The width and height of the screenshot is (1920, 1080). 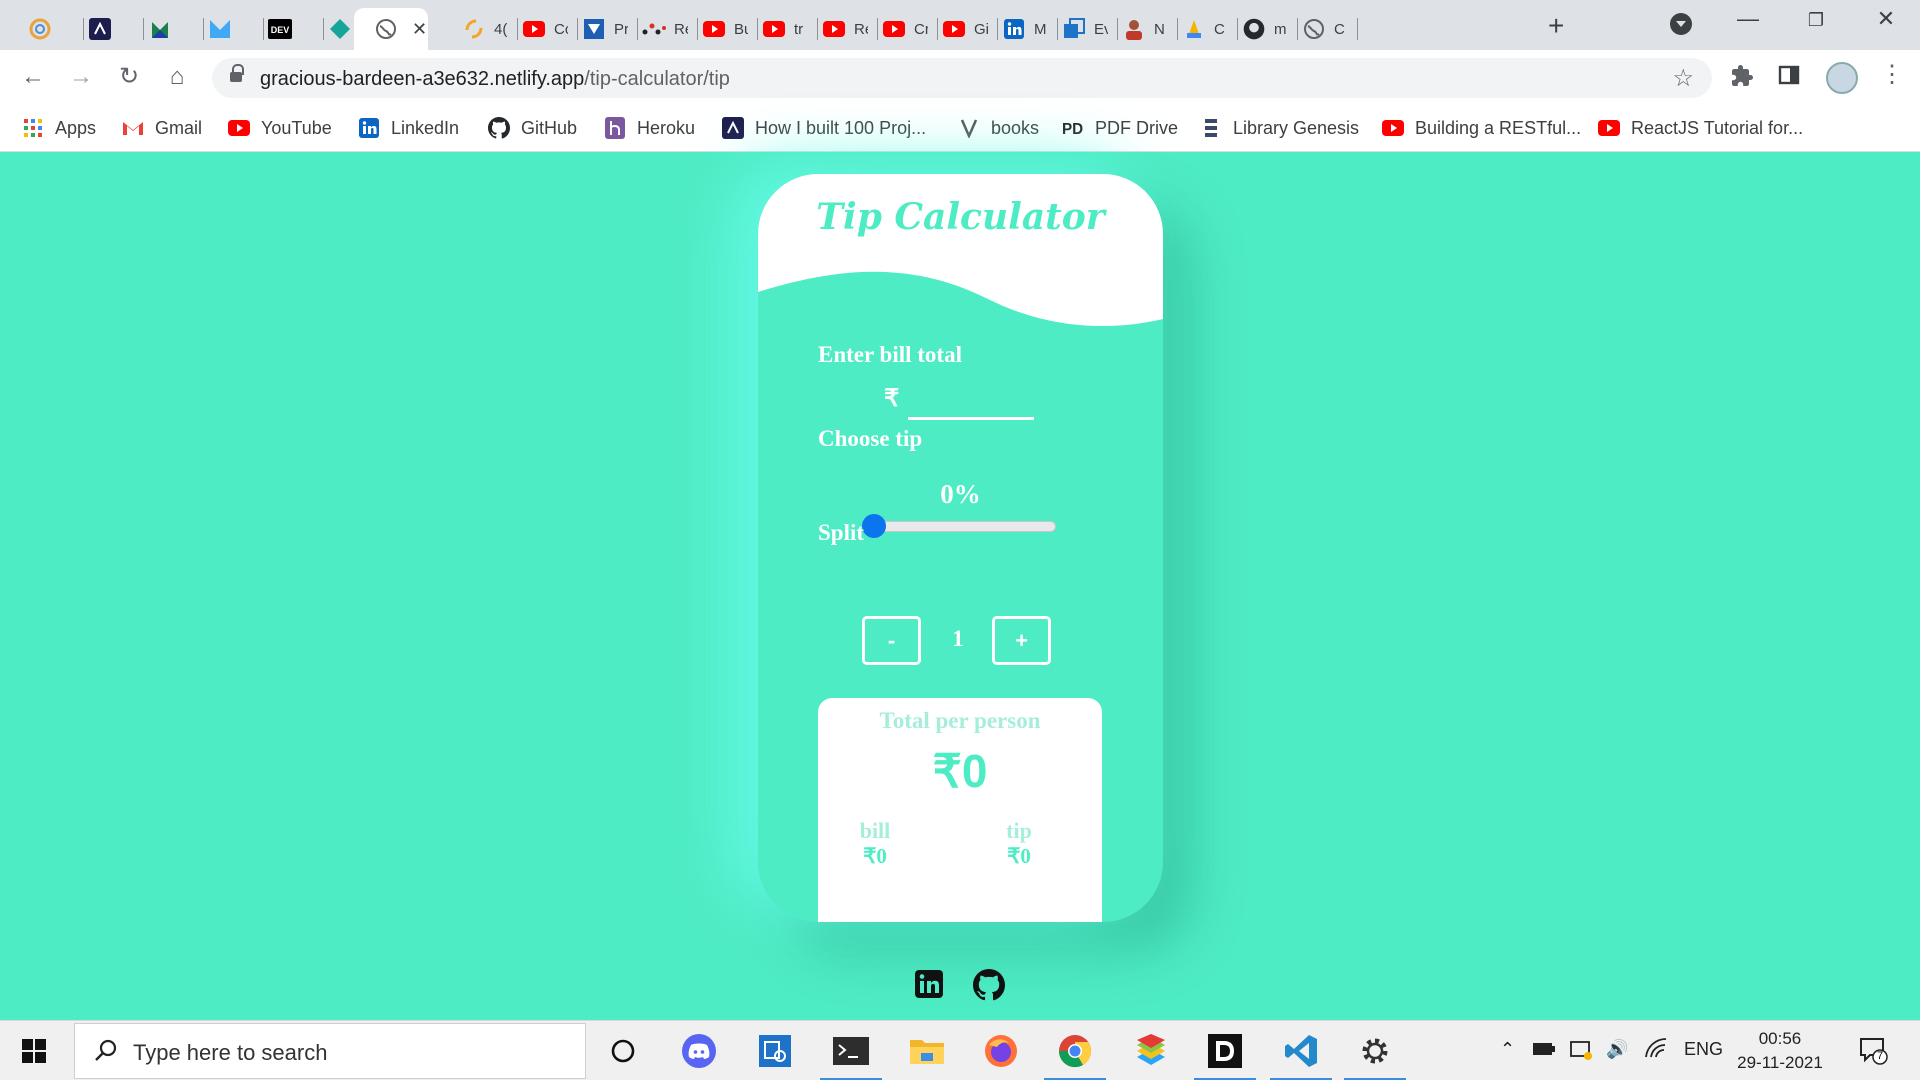 What do you see at coordinates (1544, 1051) in the screenshot?
I see `battery-icon` at bounding box center [1544, 1051].